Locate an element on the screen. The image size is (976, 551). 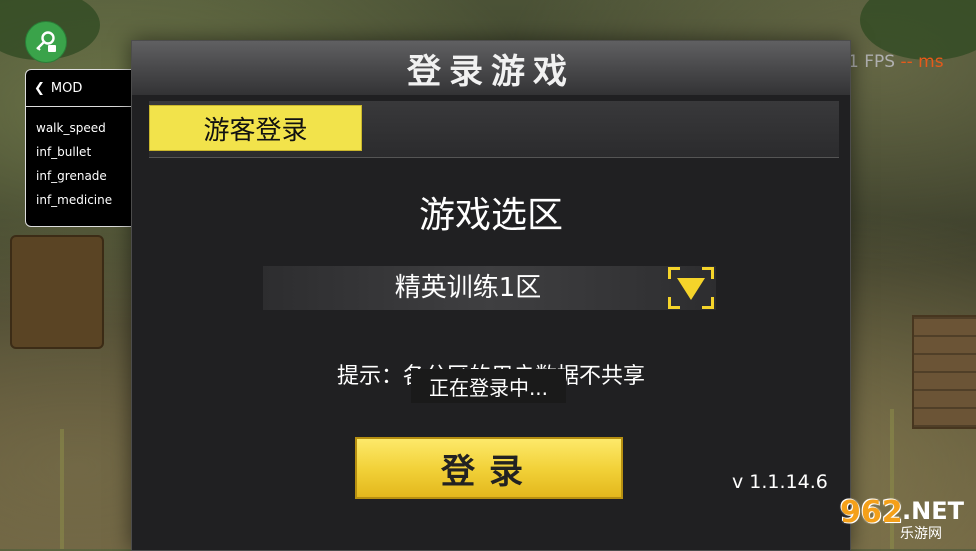
mod-menu-button is located at coordinates (46, 42).